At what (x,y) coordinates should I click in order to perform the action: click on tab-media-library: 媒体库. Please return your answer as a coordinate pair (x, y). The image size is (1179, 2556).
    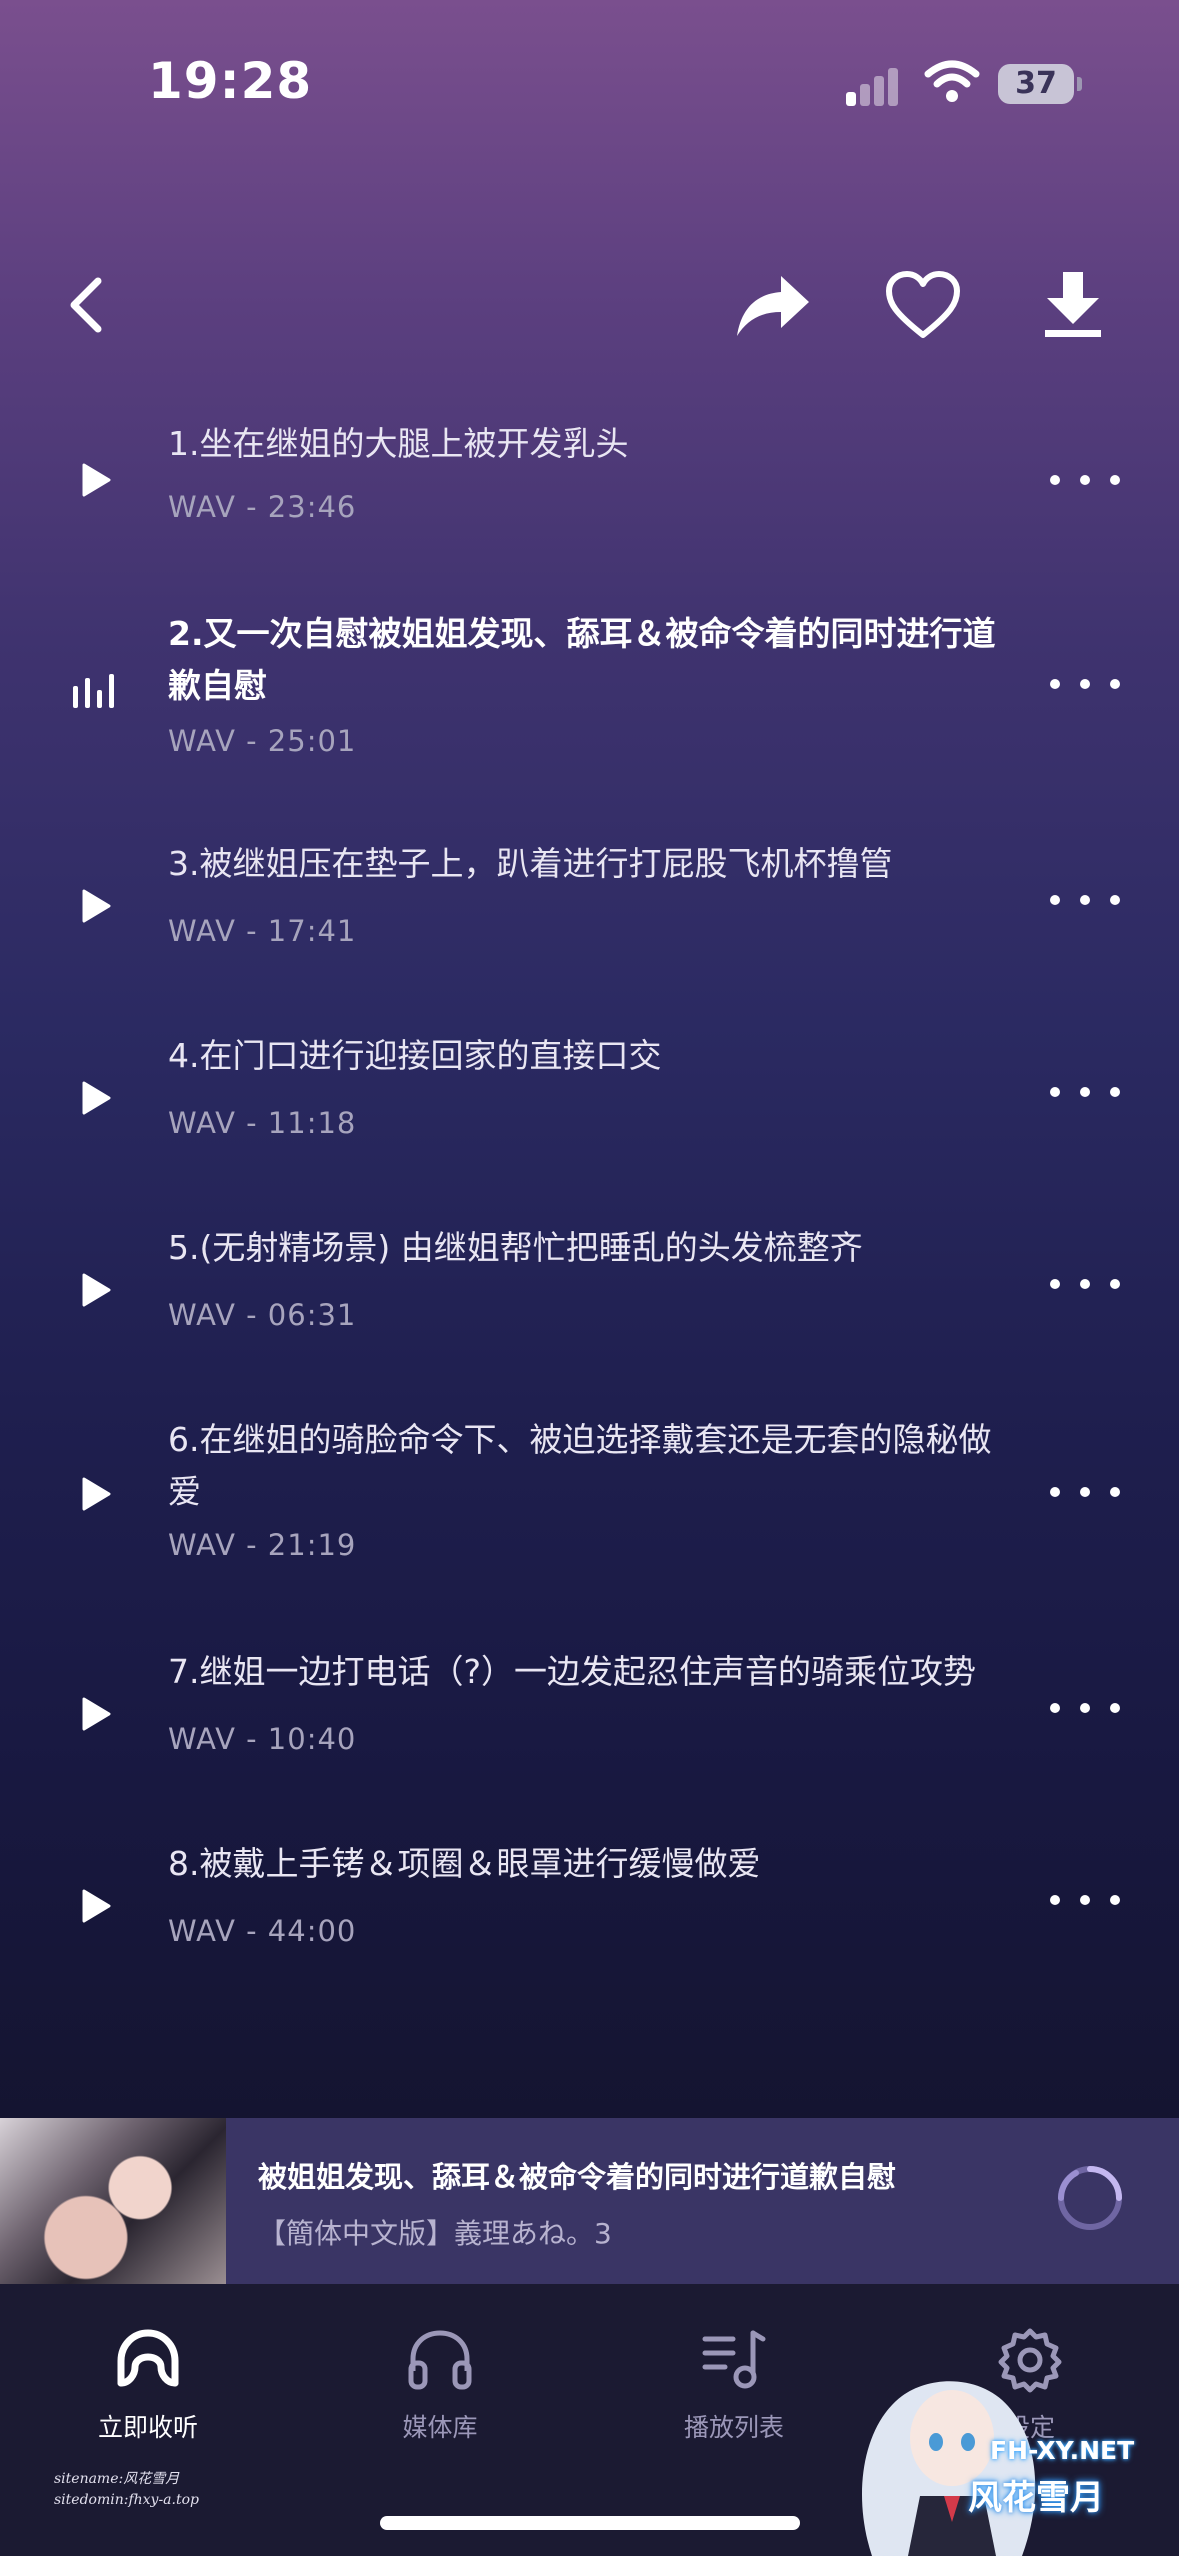
    Looking at the image, I should click on (440, 2382).